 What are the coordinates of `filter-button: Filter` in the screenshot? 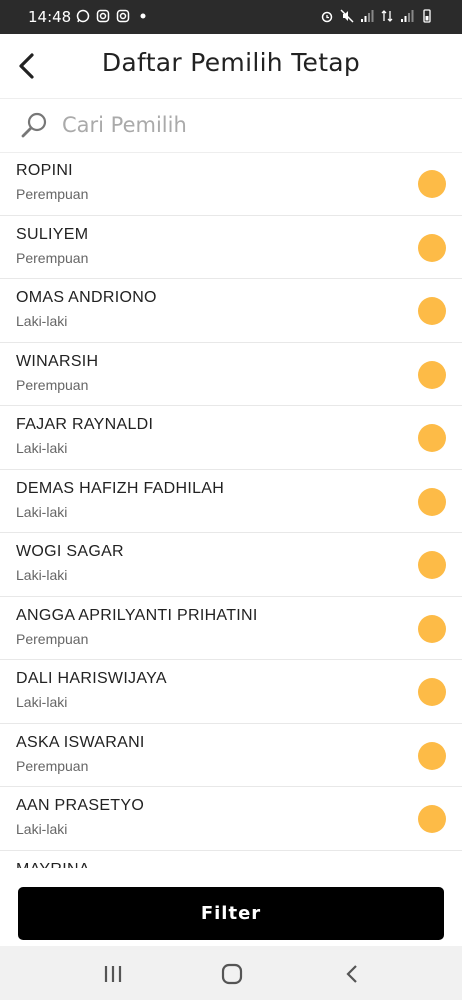 It's located at (231, 913).